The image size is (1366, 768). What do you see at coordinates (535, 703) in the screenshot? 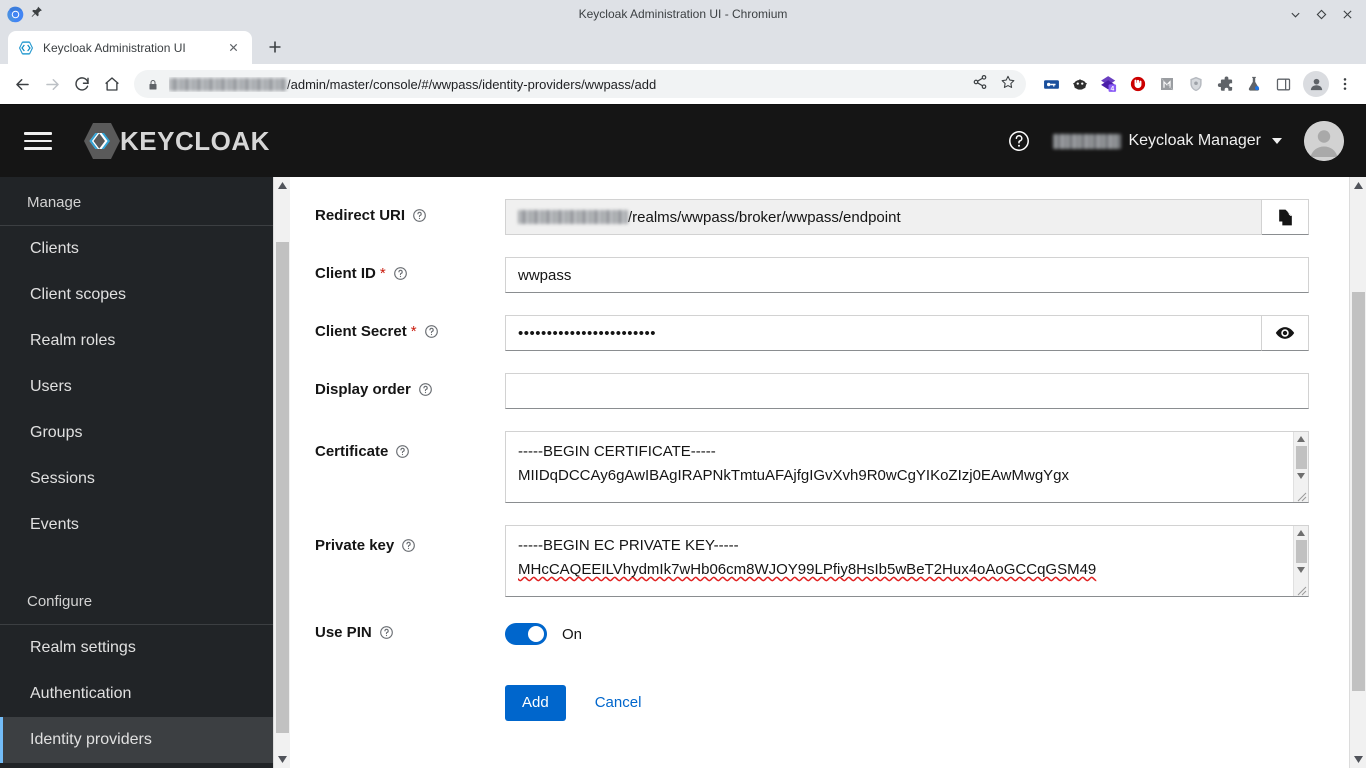
I see `add-button: Add` at bounding box center [535, 703].